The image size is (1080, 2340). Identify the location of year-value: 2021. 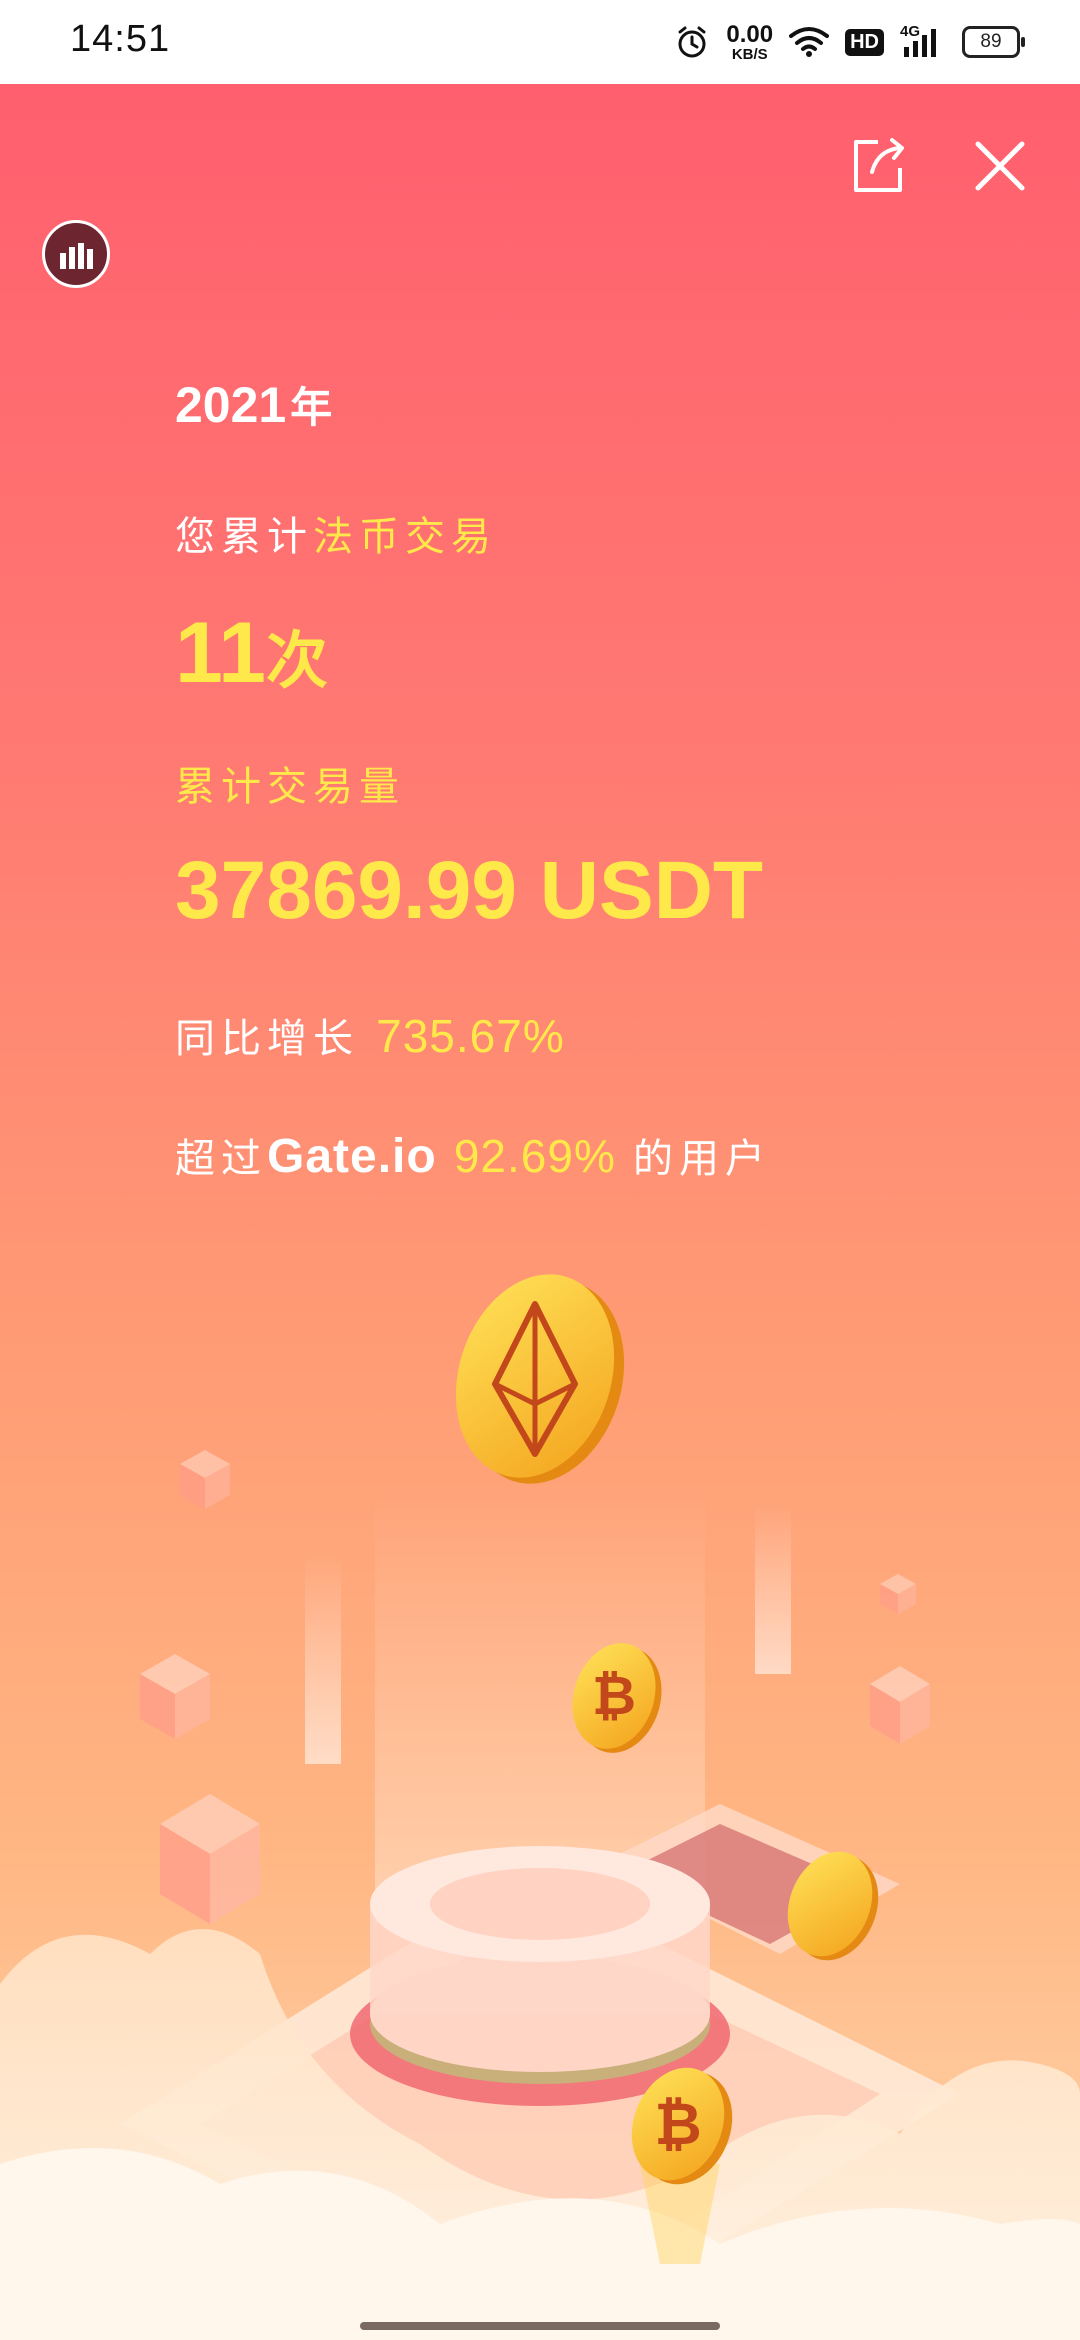
(231, 405).